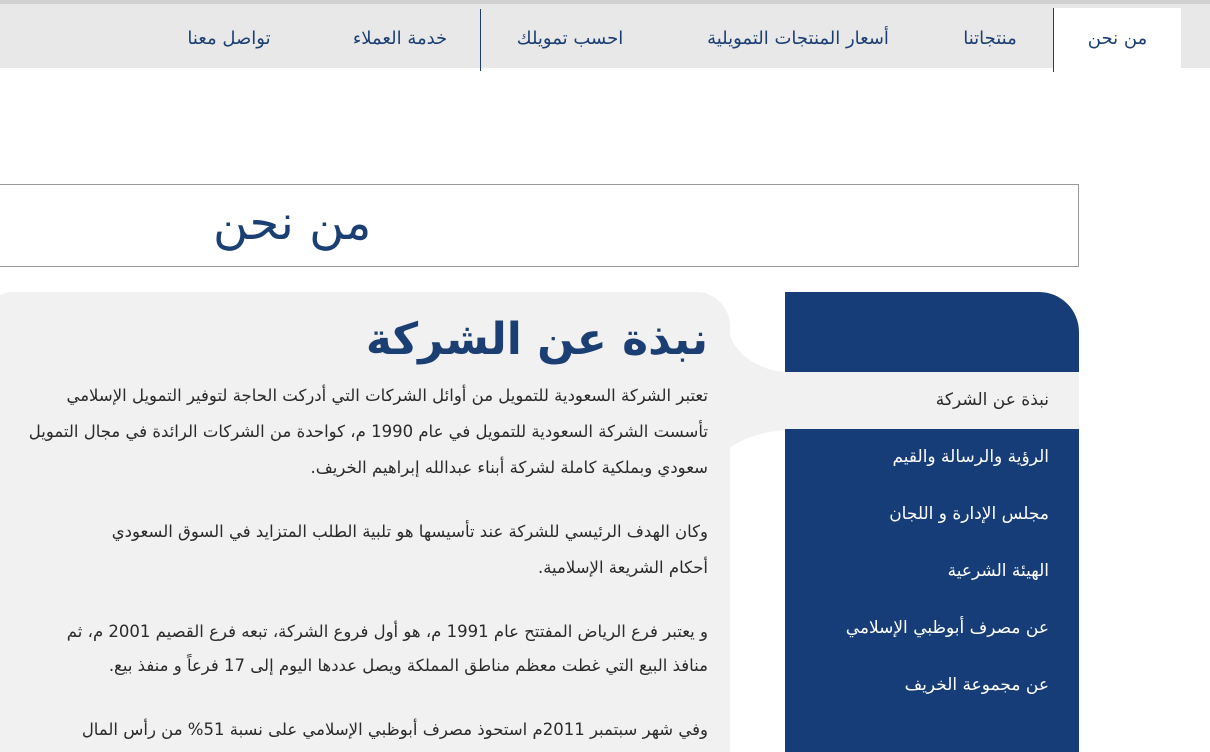  I want to click on sidebar-item-vision-mission: الرؤية والرسالة والقيم, so click(932, 457).